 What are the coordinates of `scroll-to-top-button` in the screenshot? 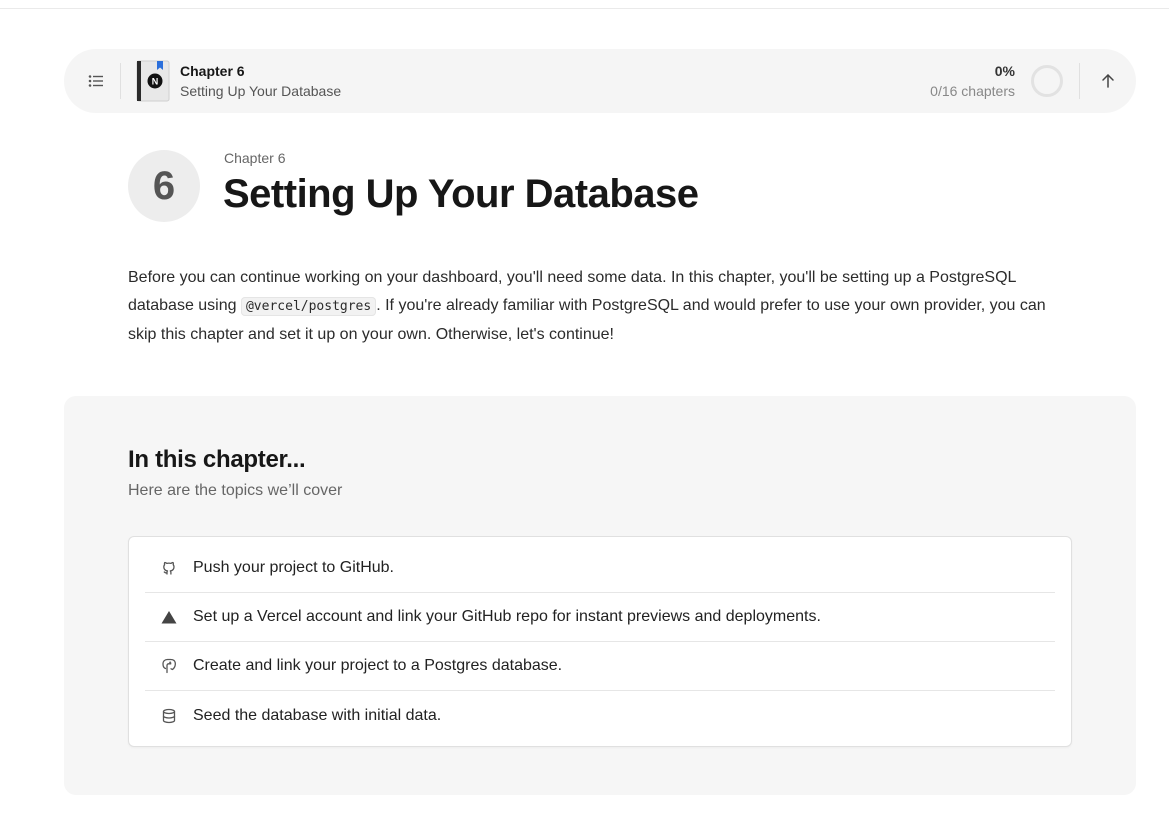 It's located at (1108, 81).